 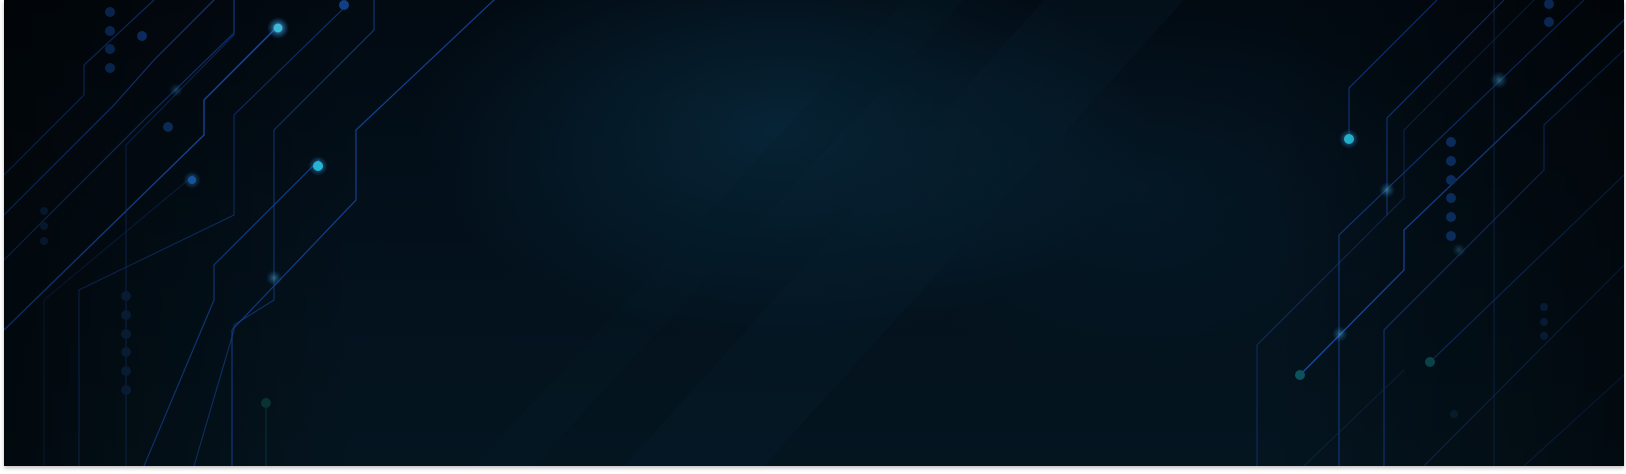 I want to click on right-nodes, so click(x=1424, y=209).